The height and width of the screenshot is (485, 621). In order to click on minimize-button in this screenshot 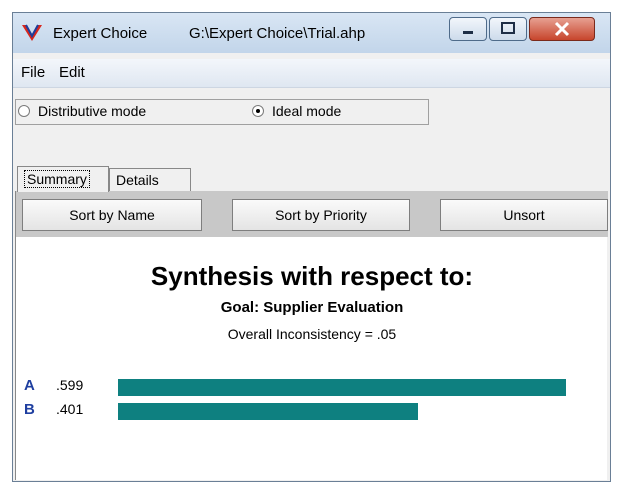, I will do `click(468, 29)`.